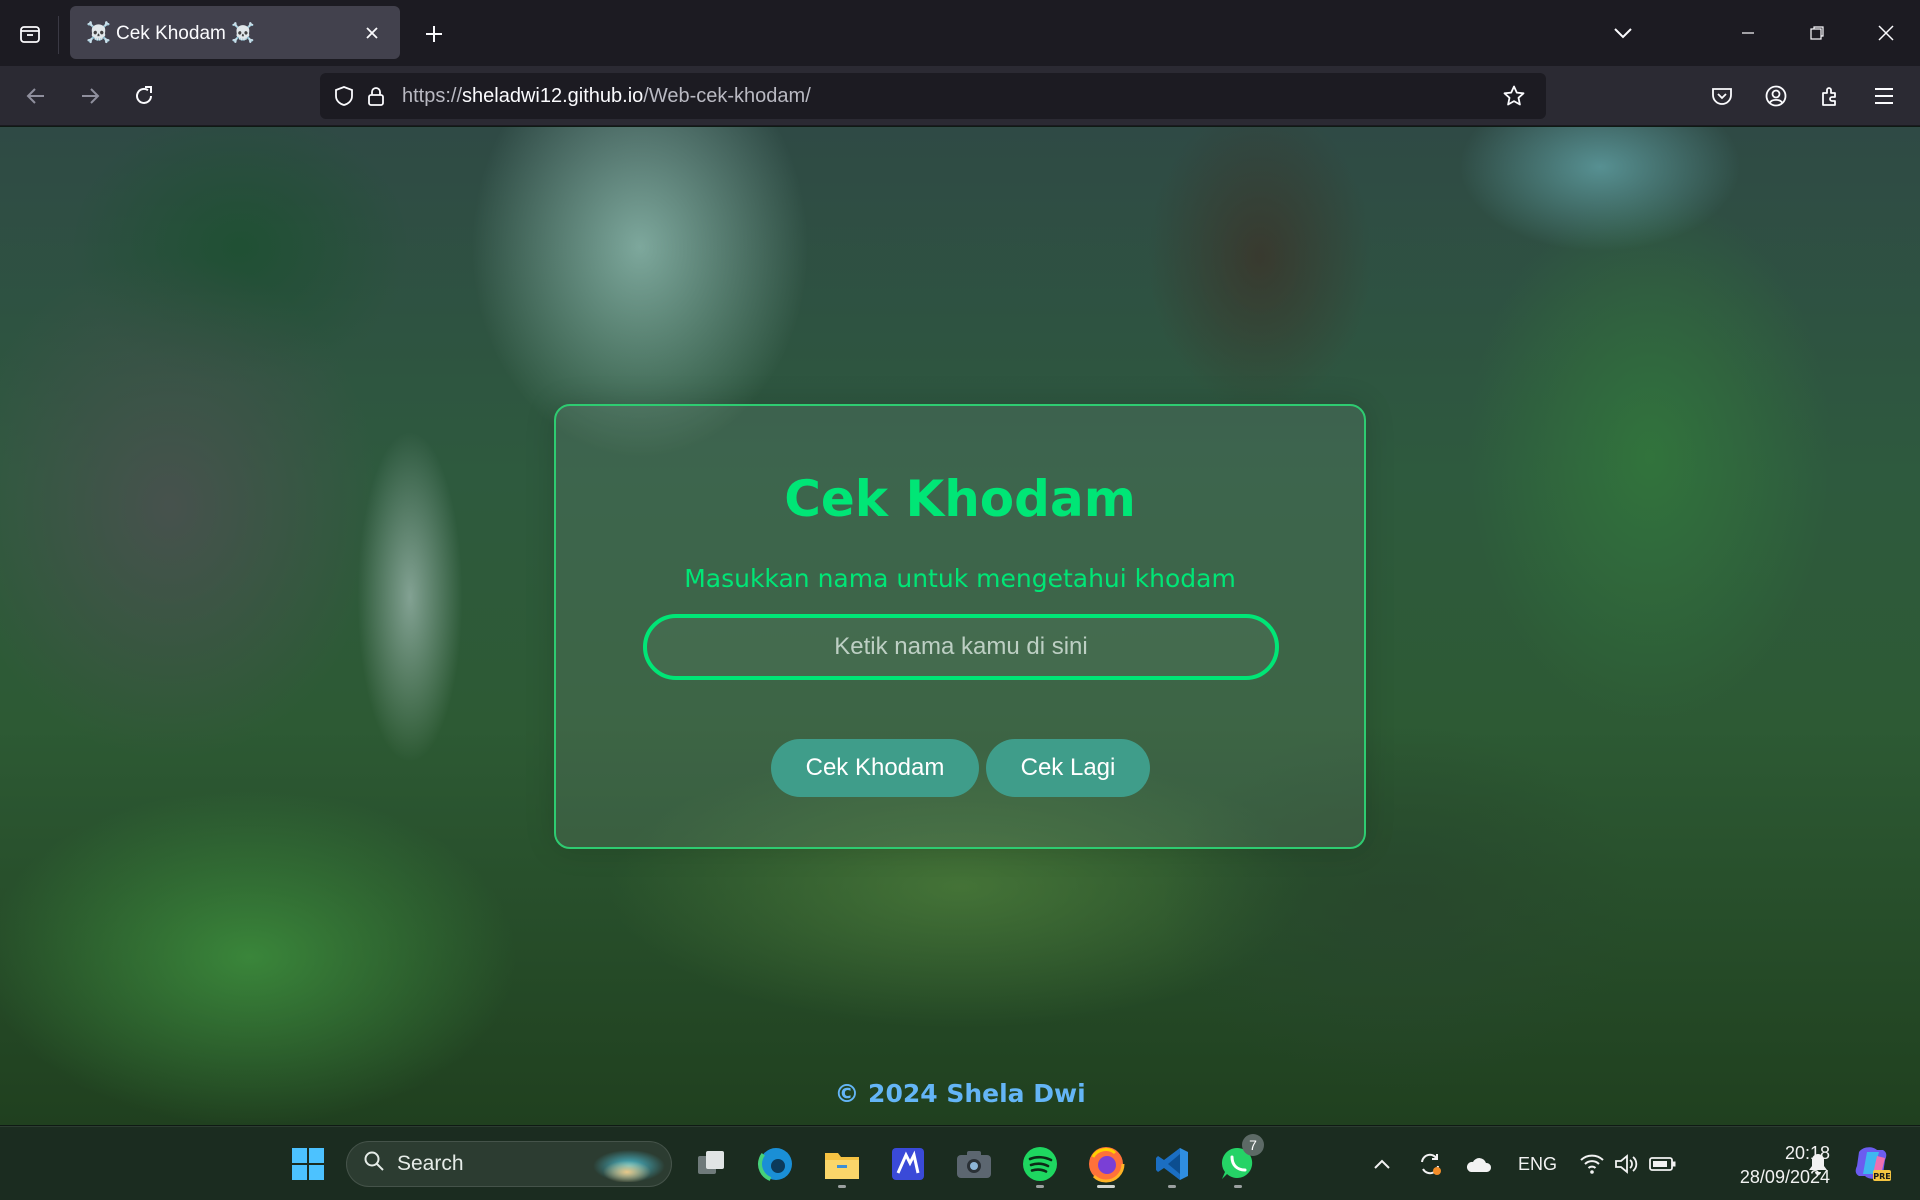 This screenshot has height=1200, width=1920. I want to click on pen-app-icon, so click(908, 1164).